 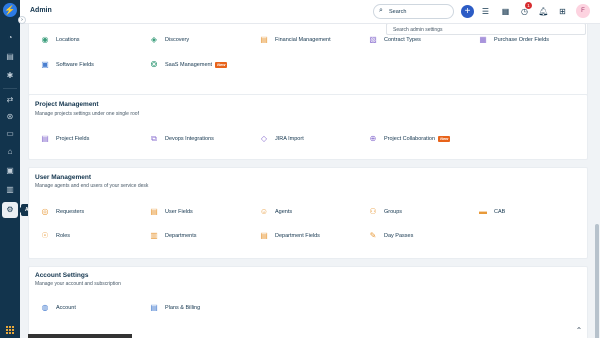 I want to click on setting-label: Roles, so click(x=63, y=236).